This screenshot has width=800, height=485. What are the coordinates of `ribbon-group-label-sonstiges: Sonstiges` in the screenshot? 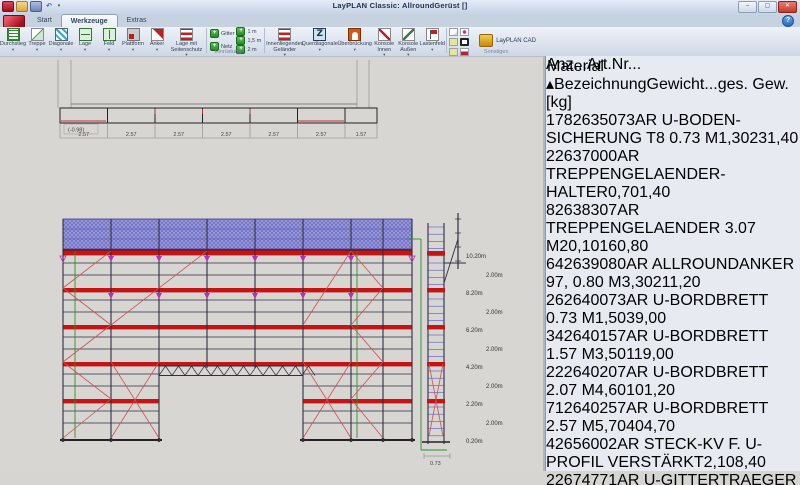 It's located at (496, 52).